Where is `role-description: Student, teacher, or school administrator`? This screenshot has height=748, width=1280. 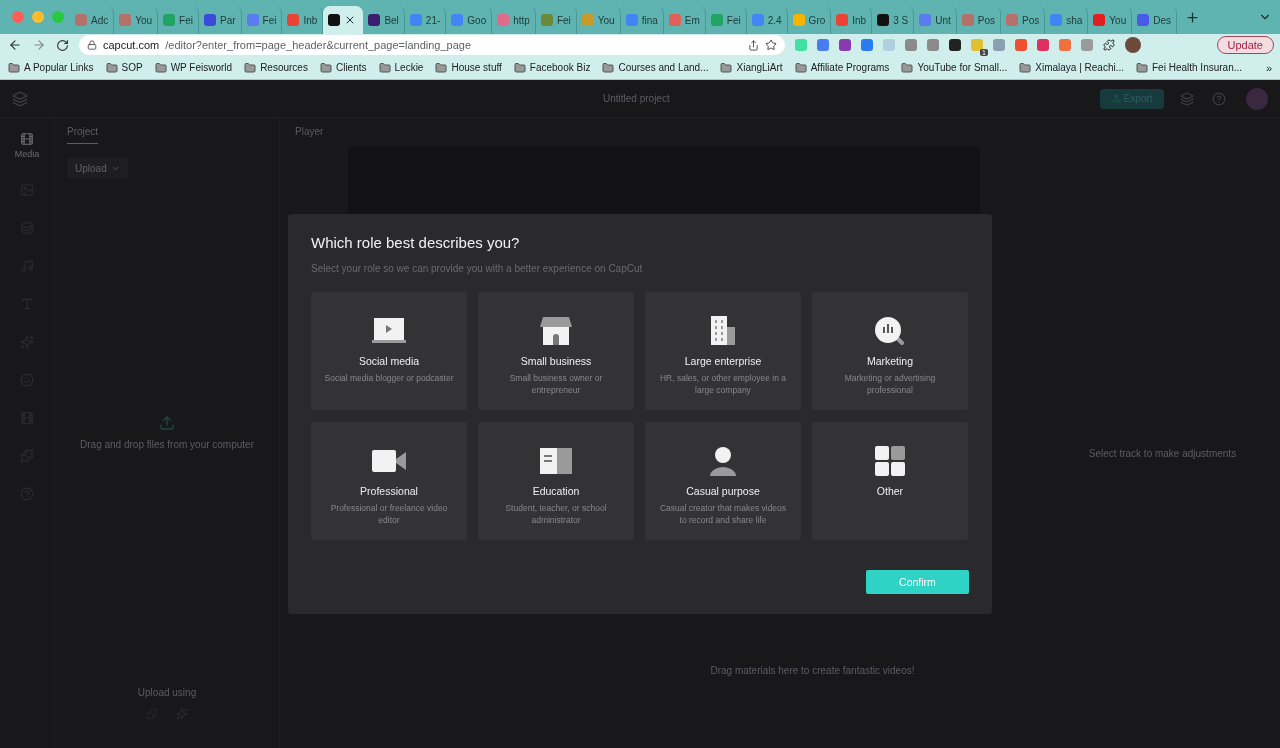 role-description: Student, teacher, or school administrator is located at coordinates (556, 514).